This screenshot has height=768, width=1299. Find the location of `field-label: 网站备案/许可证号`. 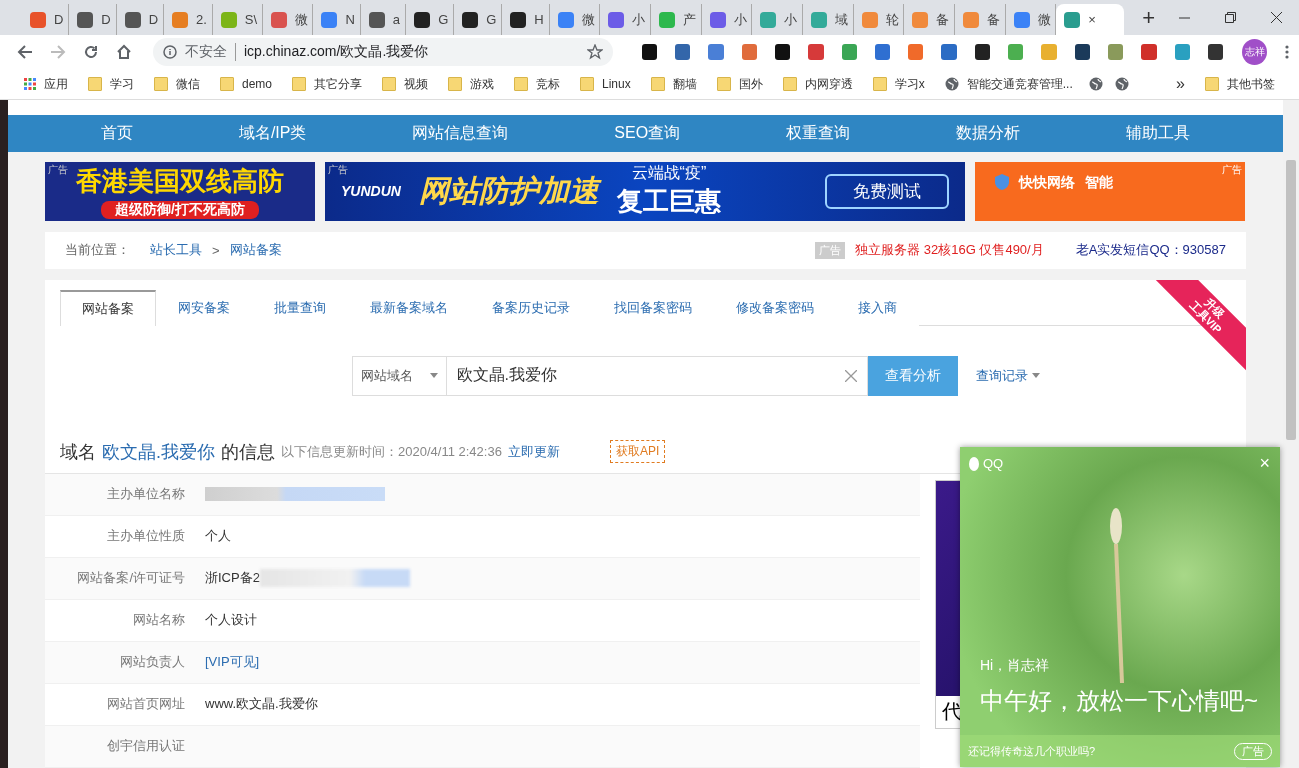

field-label: 网站备案/许可证号 is located at coordinates (131, 578).